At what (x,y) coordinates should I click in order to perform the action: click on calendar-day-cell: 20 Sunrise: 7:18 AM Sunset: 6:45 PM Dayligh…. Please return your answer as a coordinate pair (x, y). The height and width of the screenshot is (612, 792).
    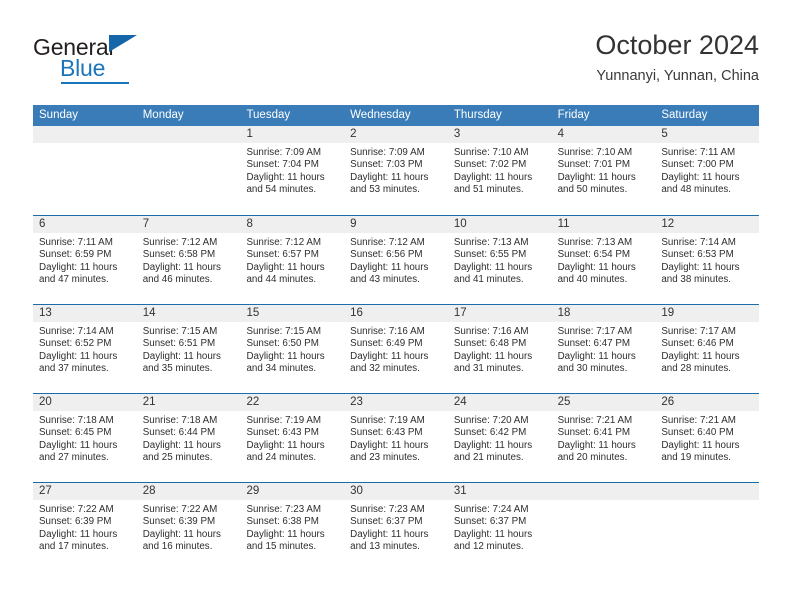
    Looking at the image, I should click on (85, 438).